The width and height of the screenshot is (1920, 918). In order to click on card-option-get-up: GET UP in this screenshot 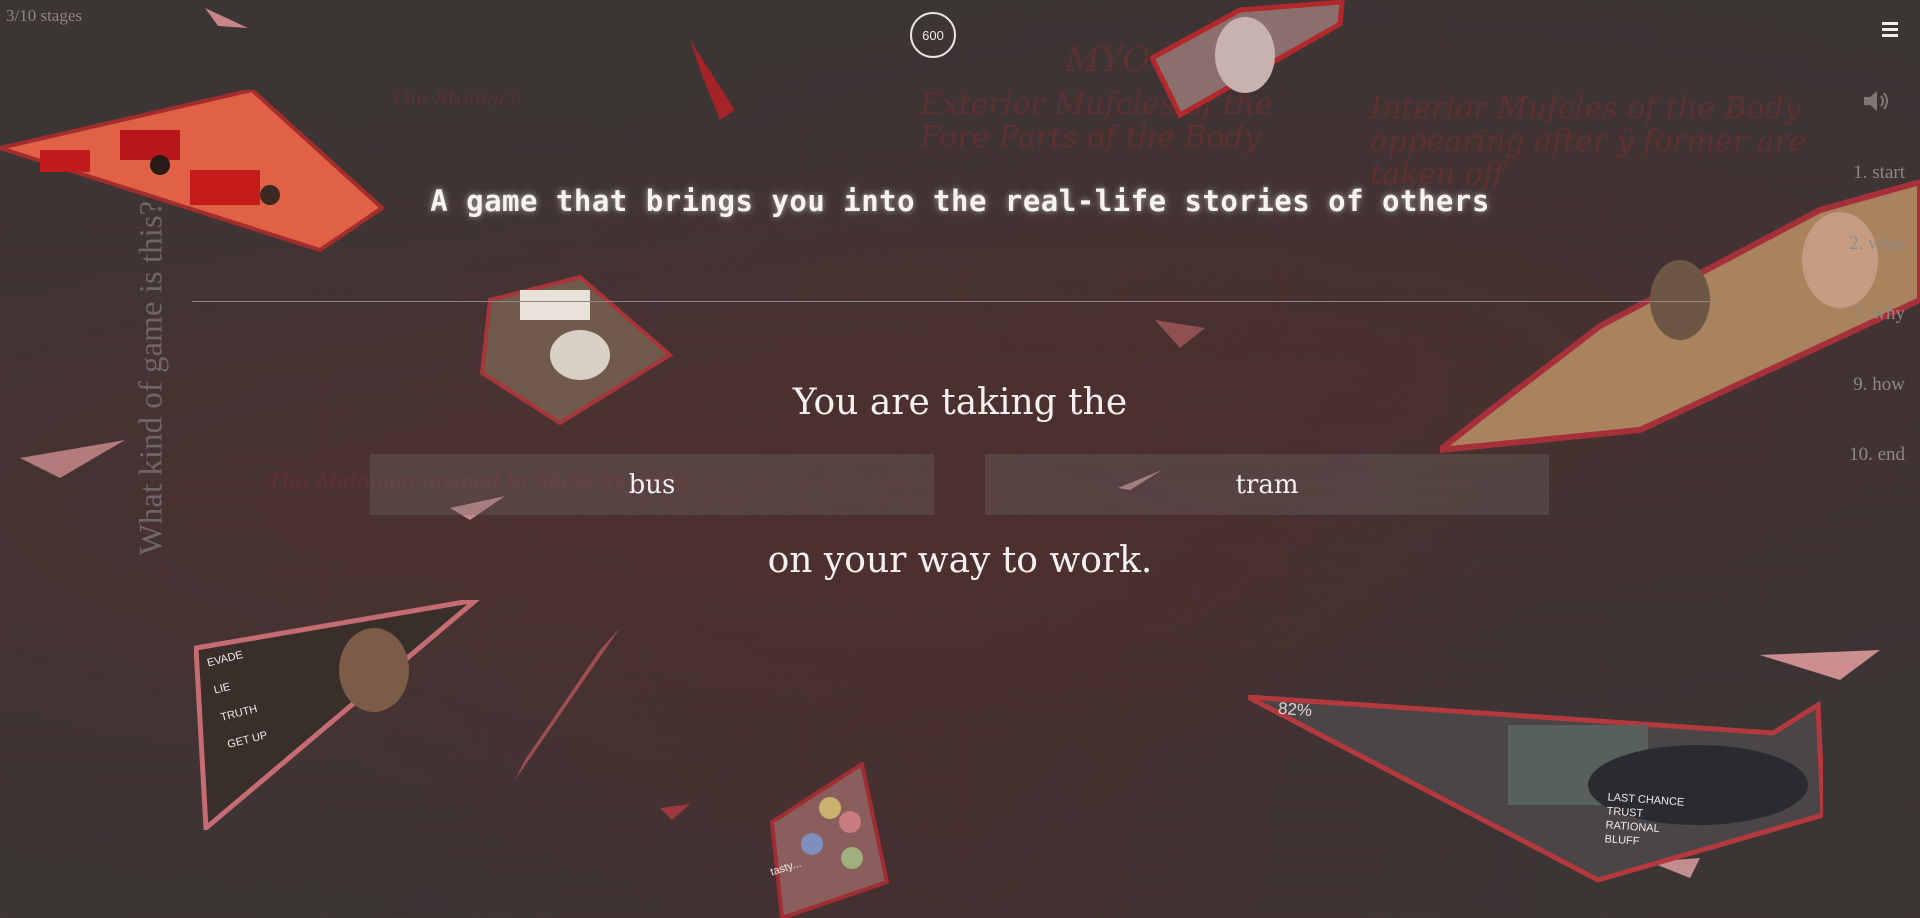, I will do `click(247, 740)`.